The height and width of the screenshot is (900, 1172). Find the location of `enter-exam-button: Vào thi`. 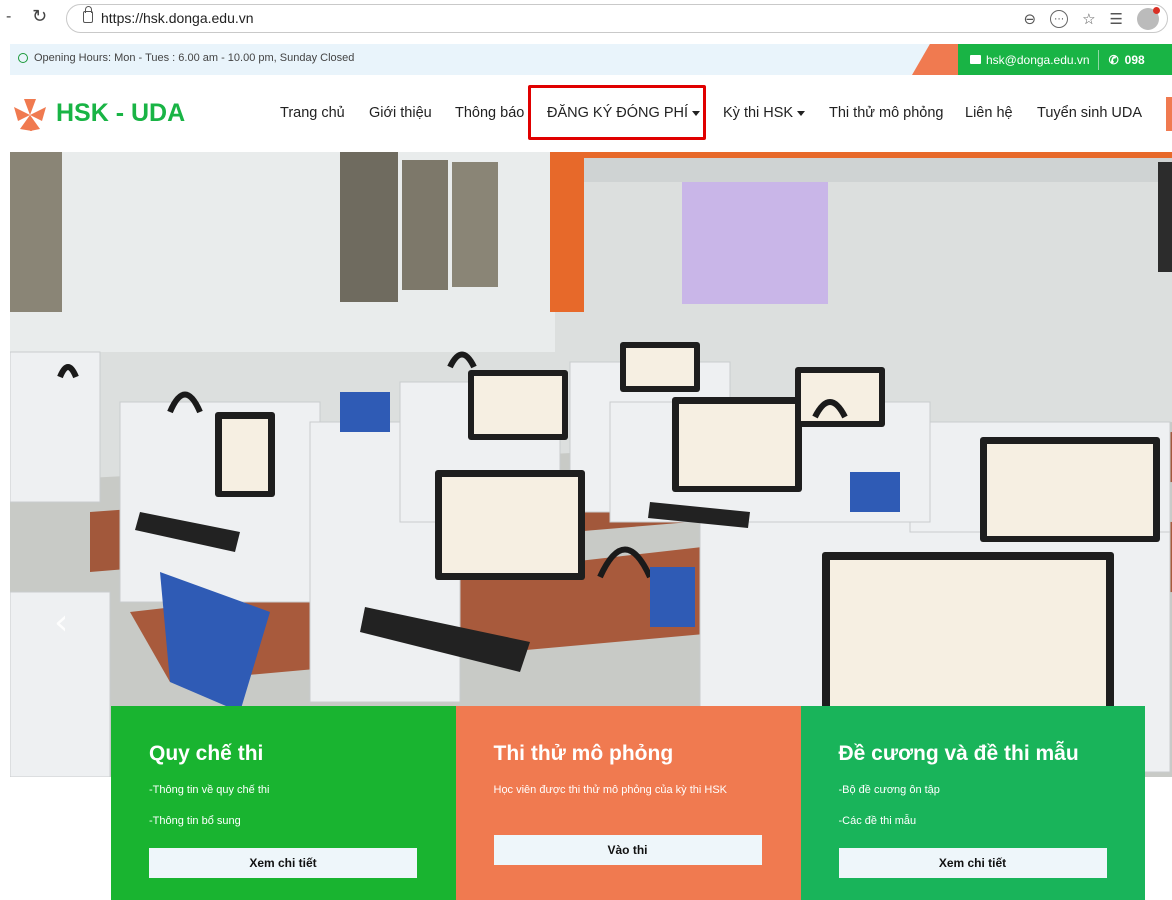

enter-exam-button: Vào thi is located at coordinates (627, 850).